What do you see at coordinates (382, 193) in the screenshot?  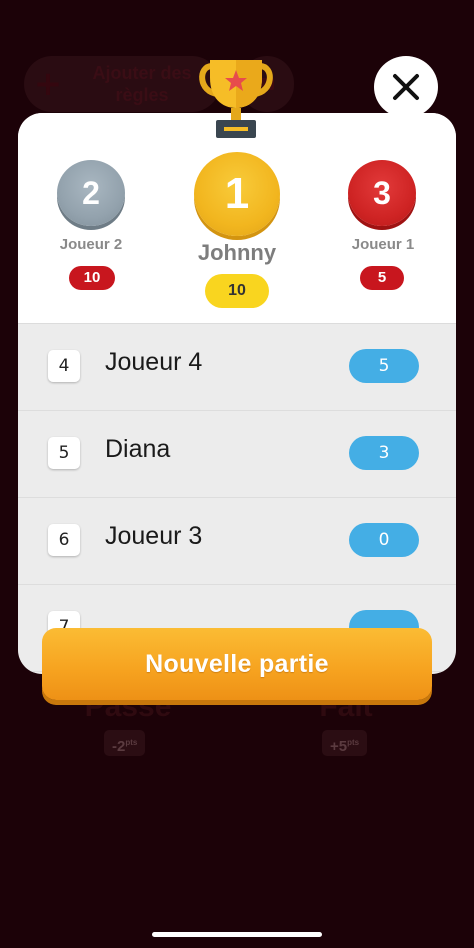 I see `bronze-medal: 3` at bounding box center [382, 193].